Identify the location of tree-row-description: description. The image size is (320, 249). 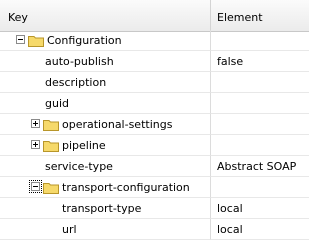
(154, 82).